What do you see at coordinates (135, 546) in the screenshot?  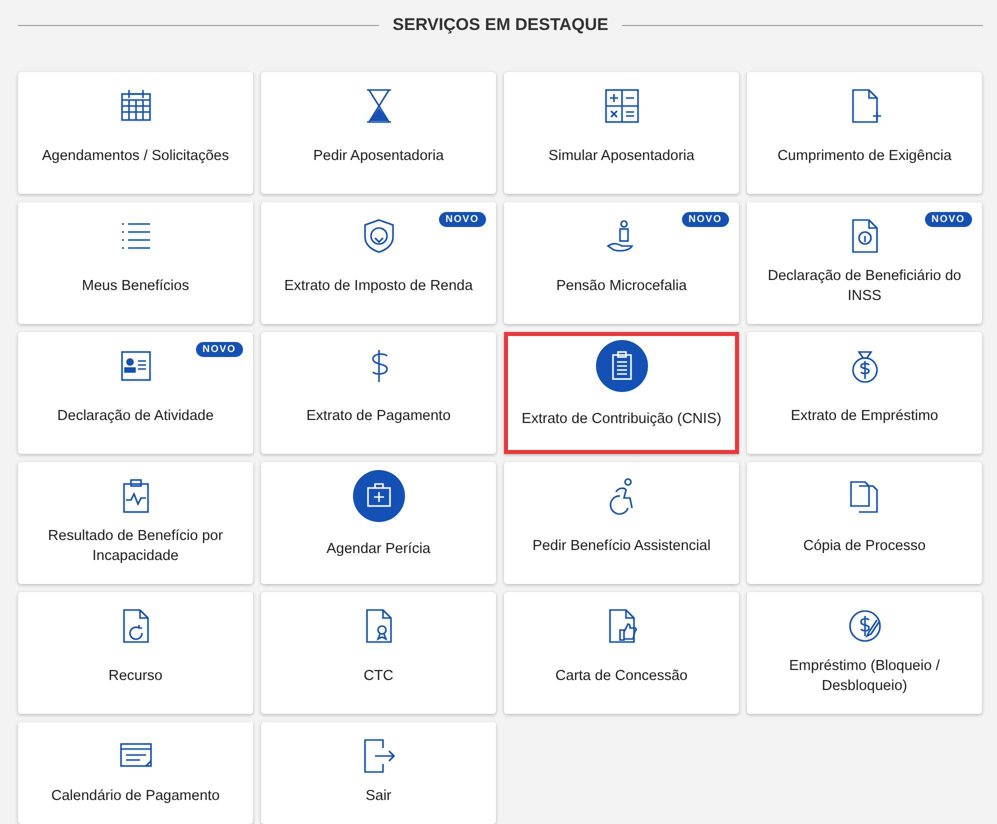 I see `service-label: Resultado de Benefício por Incapacidade` at bounding box center [135, 546].